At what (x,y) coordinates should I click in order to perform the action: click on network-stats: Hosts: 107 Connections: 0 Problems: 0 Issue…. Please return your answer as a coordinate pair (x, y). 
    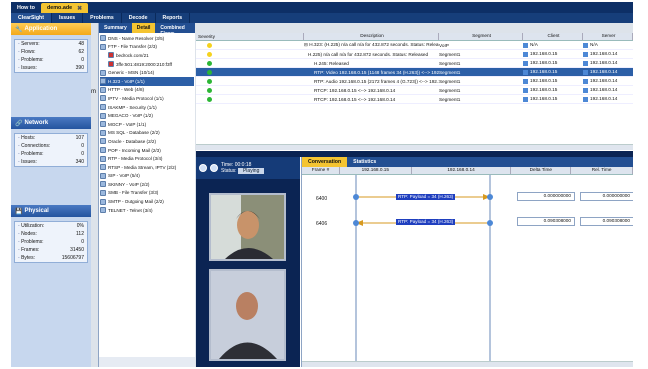
    Looking at the image, I should click on (51, 150).